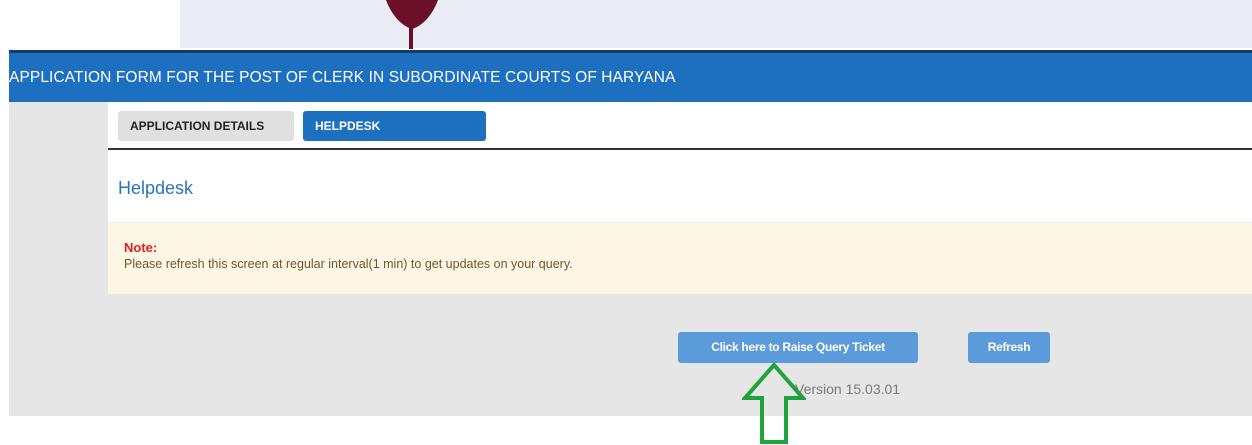  What do you see at coordinates (774, 403) in the screenshot?
I see `up-arrow-icon` at bounding box center [774, 403].